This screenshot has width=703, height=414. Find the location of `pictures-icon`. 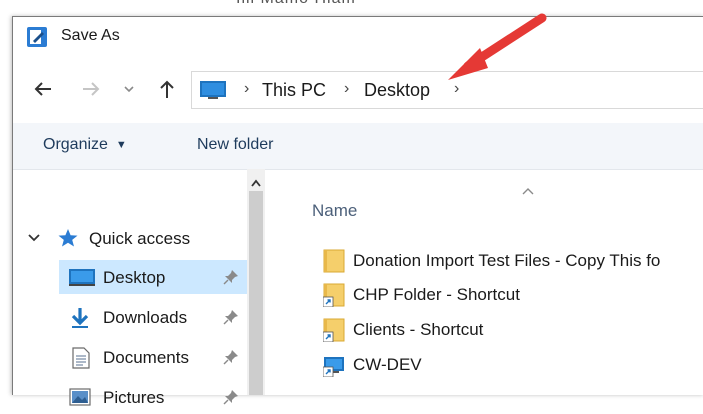

pictures-icon is located at coordinates (80, 397).